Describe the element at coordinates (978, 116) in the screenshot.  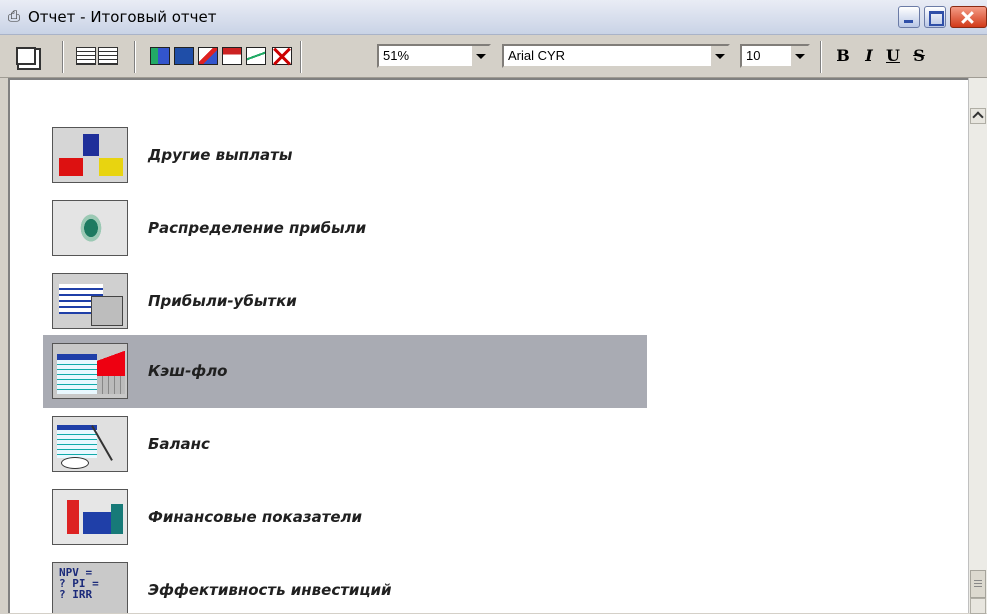
I see `scroll-up-icon` at that location.